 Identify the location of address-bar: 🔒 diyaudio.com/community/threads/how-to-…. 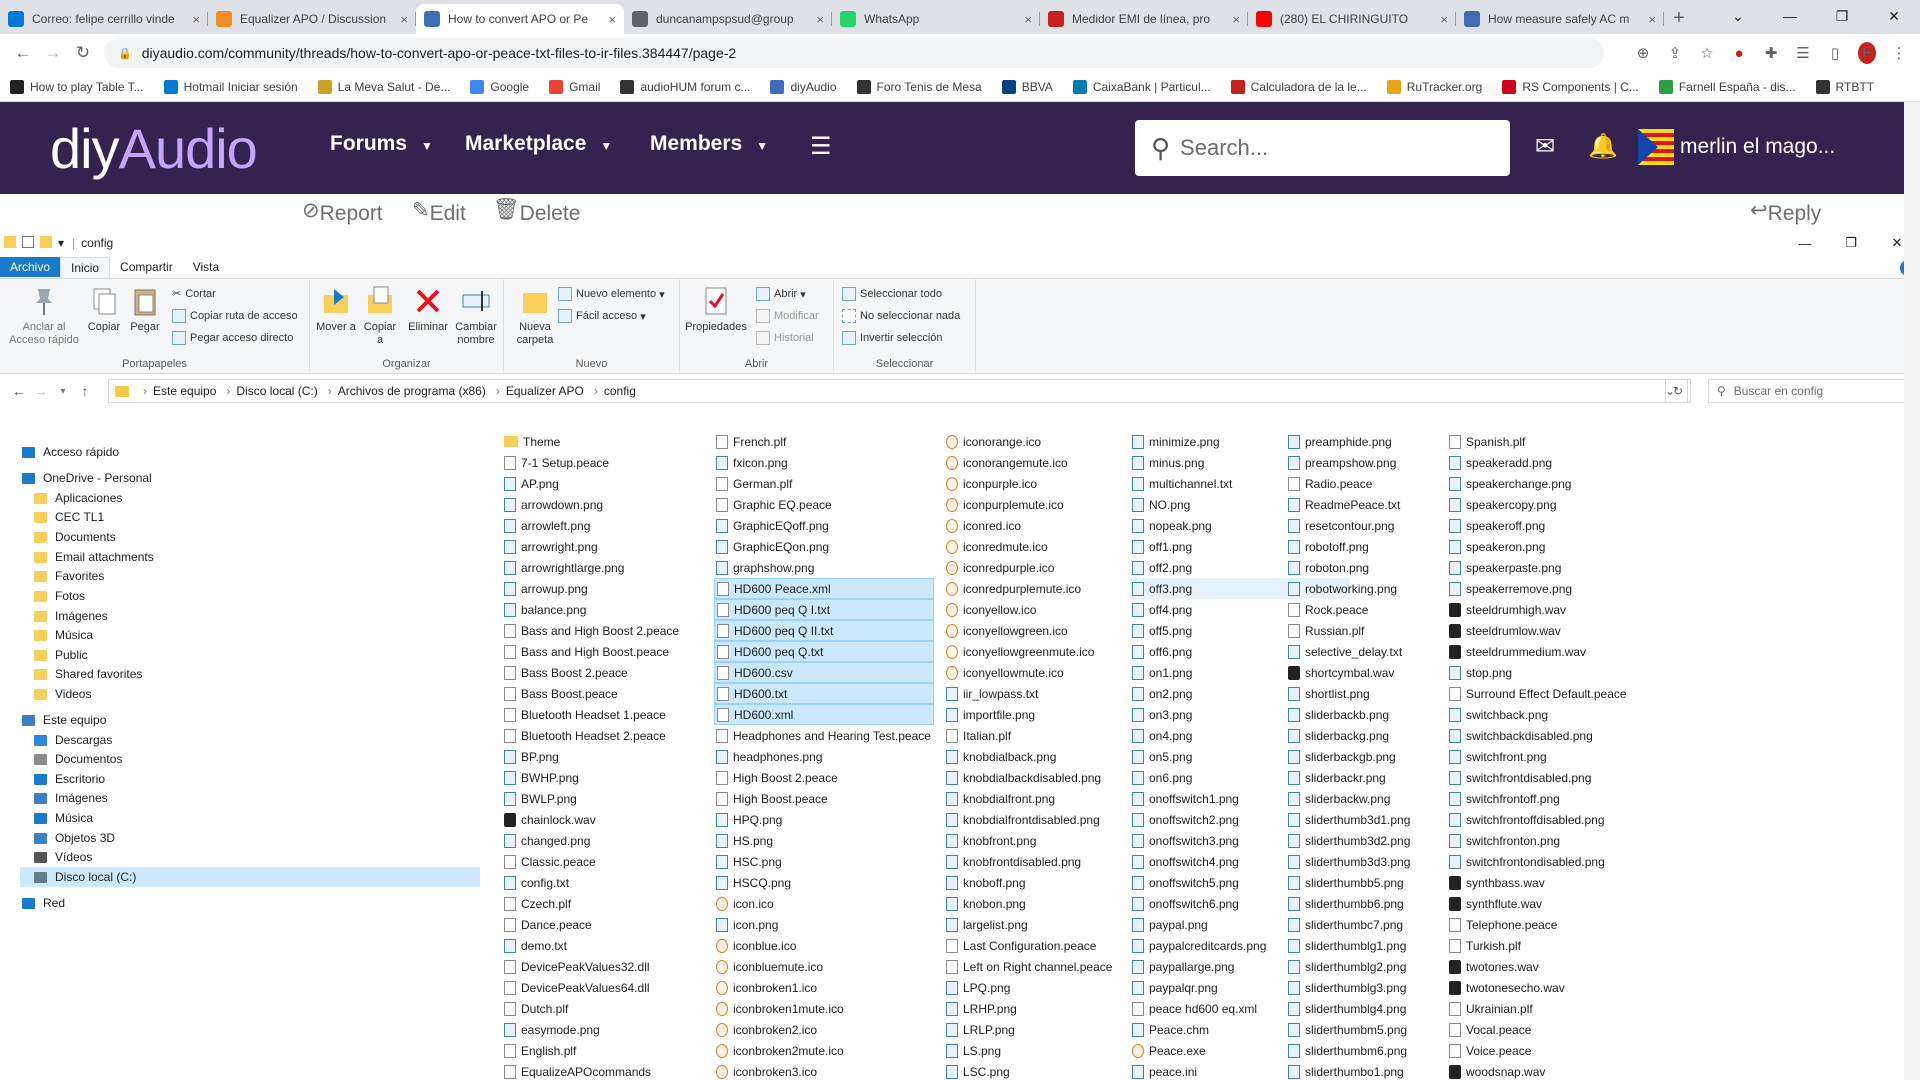
(854, 53).